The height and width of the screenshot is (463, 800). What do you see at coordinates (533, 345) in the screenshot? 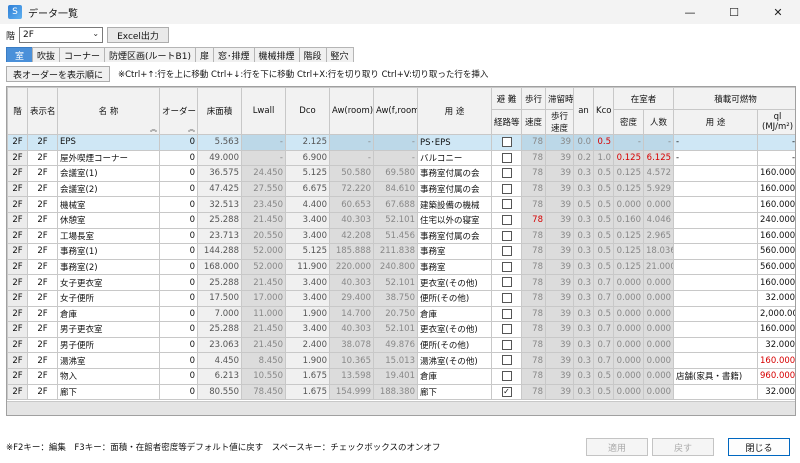
I see `cell-walk-speed: 78` at bounding box center [533, 345].